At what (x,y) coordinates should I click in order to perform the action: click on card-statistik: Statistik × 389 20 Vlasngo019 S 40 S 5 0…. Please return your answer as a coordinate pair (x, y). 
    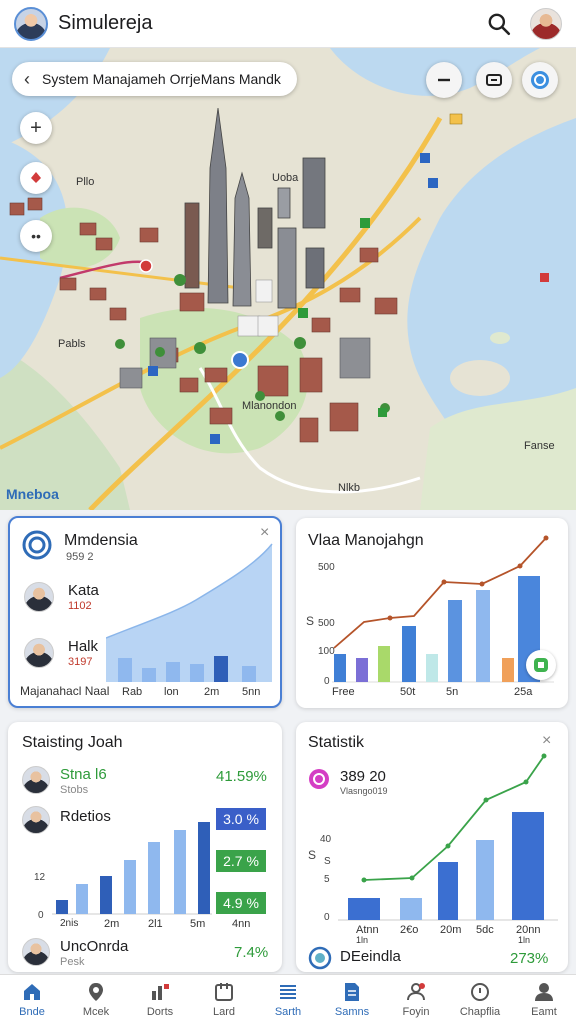
    Looking at the image, I should click on (432, 847).